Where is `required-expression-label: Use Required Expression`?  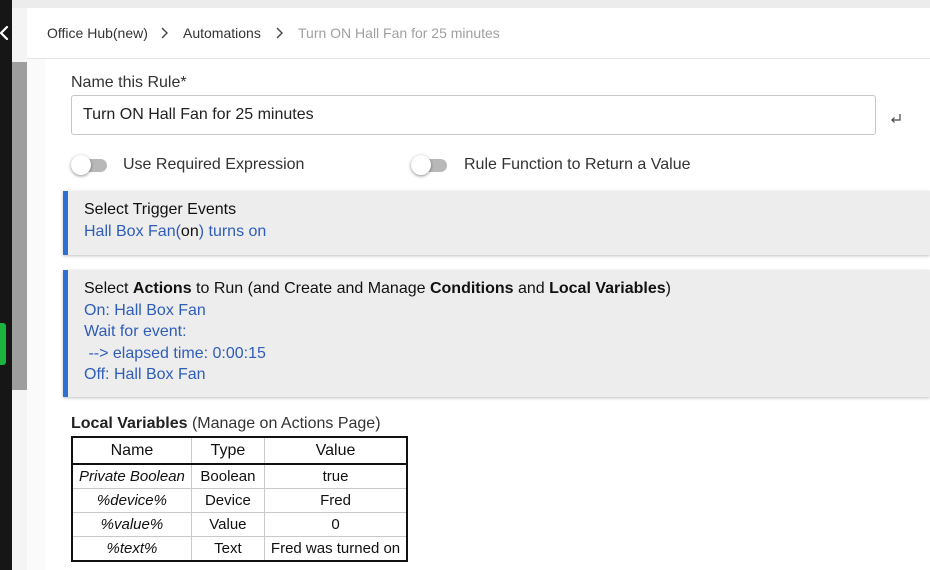
required-expression-label: Use Required Expression is located at coordinates (214, 164).